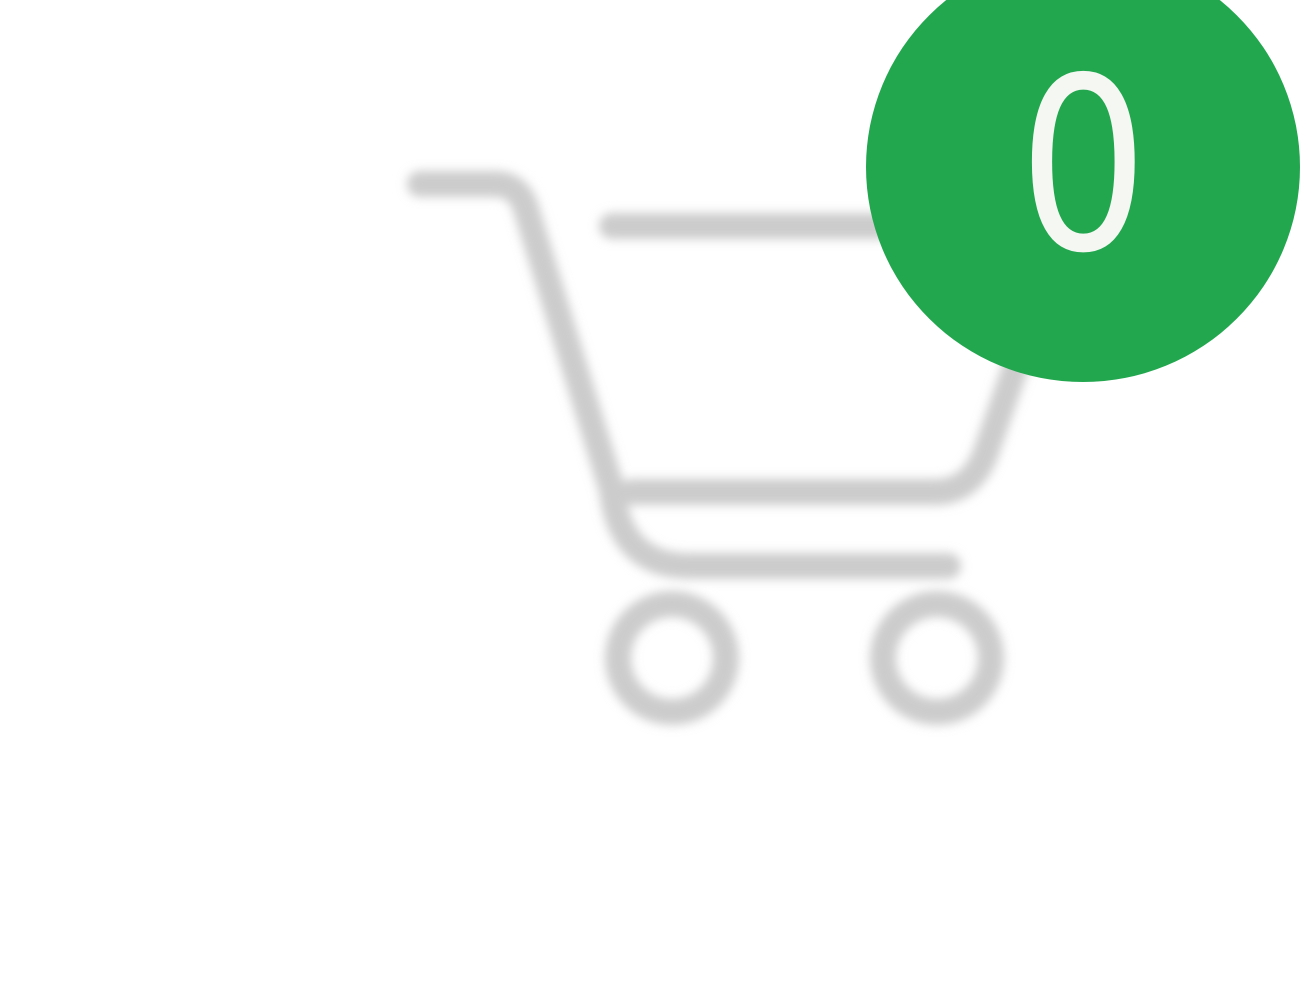 Image resolution: width=1300 pixels, height=1000 pixels. I want to click on cart-count: 0, so click(1083, 166).